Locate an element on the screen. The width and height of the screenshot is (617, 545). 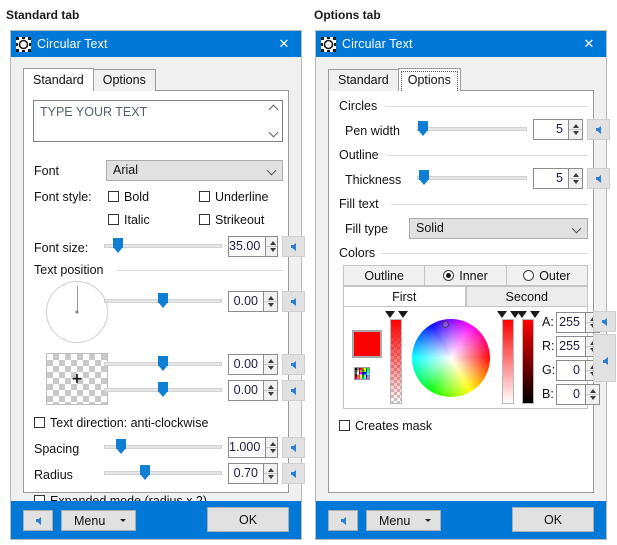
offset-x-slider is located at coordinates (163, 364).